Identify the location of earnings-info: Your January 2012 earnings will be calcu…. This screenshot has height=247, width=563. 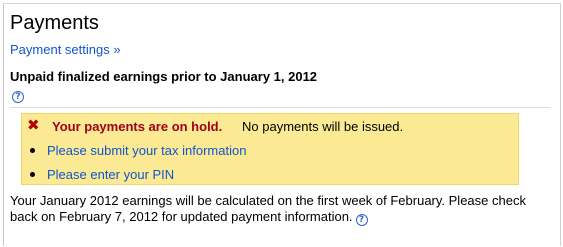
(280, 209).